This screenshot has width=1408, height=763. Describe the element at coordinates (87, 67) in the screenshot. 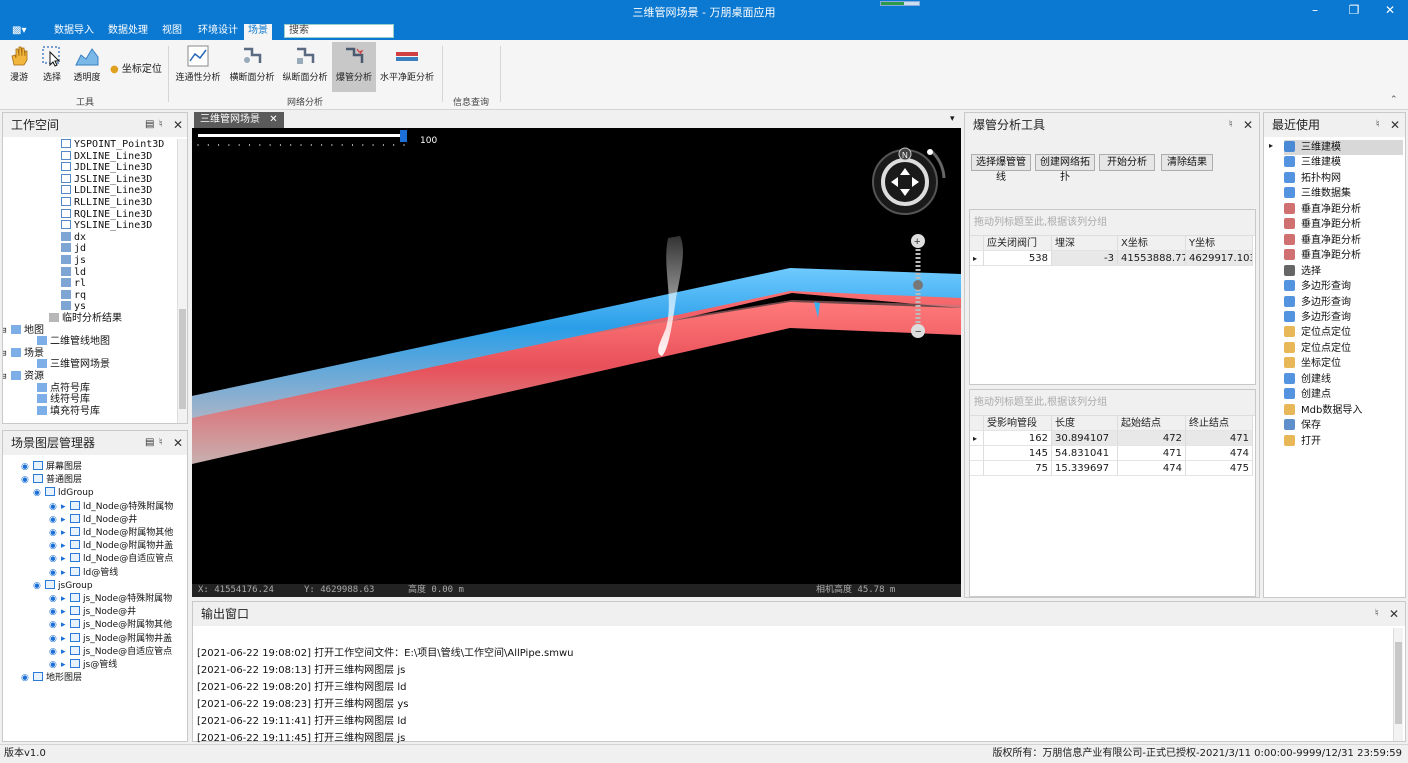

I see `transparency-button: 透明度` at that location.